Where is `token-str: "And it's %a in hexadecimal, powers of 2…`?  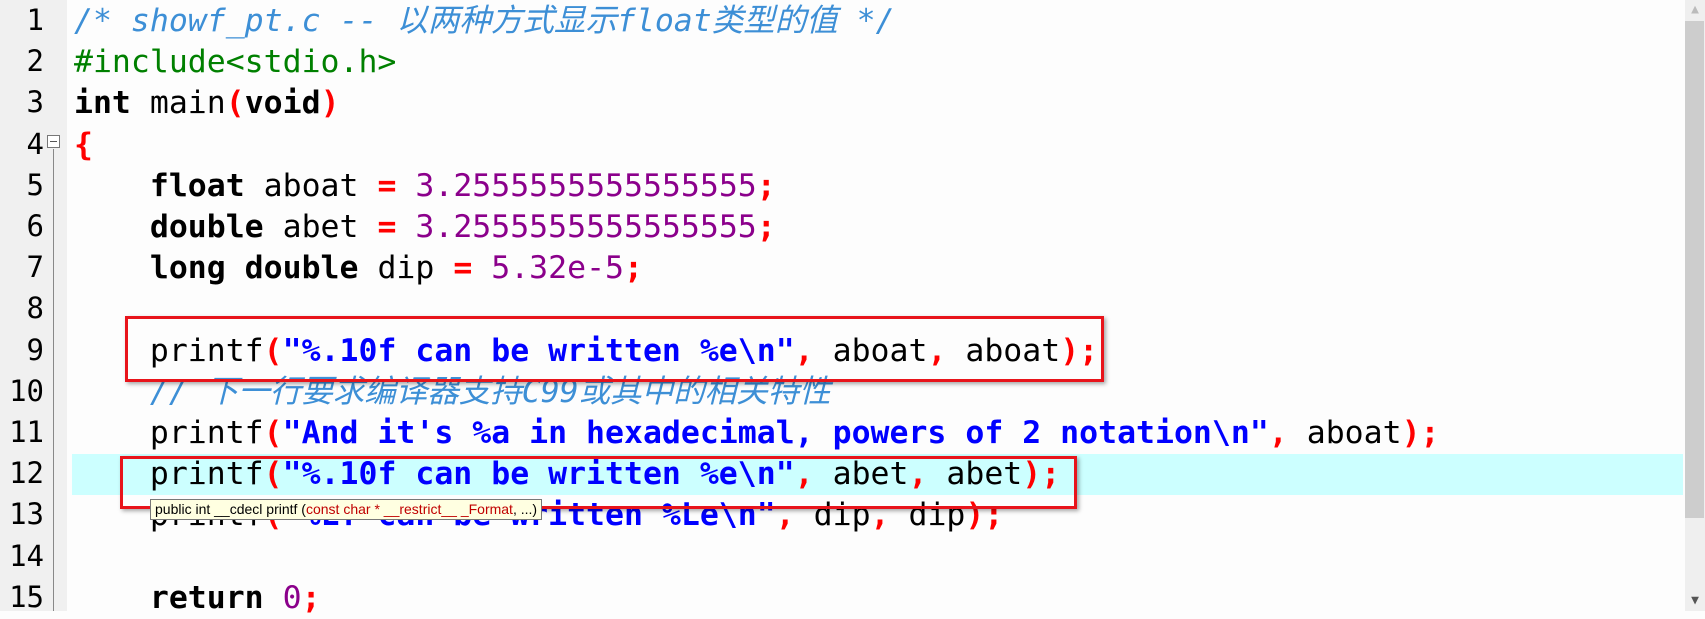 token-str: "And it's %a in hexadecimal, powers of 2… is located at coordinates (775, 433).